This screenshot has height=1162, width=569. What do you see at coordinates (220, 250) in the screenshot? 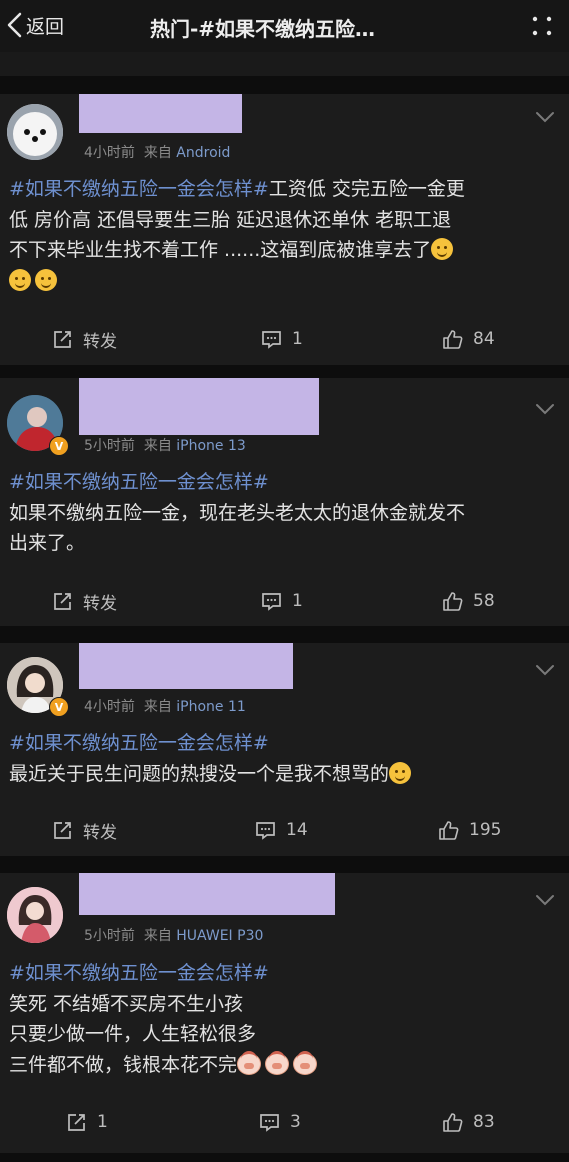
I see `post-text-line: 不下来毕业生找不着工作 ......这福到底被谁享去了` at bounding box center [220, 250].